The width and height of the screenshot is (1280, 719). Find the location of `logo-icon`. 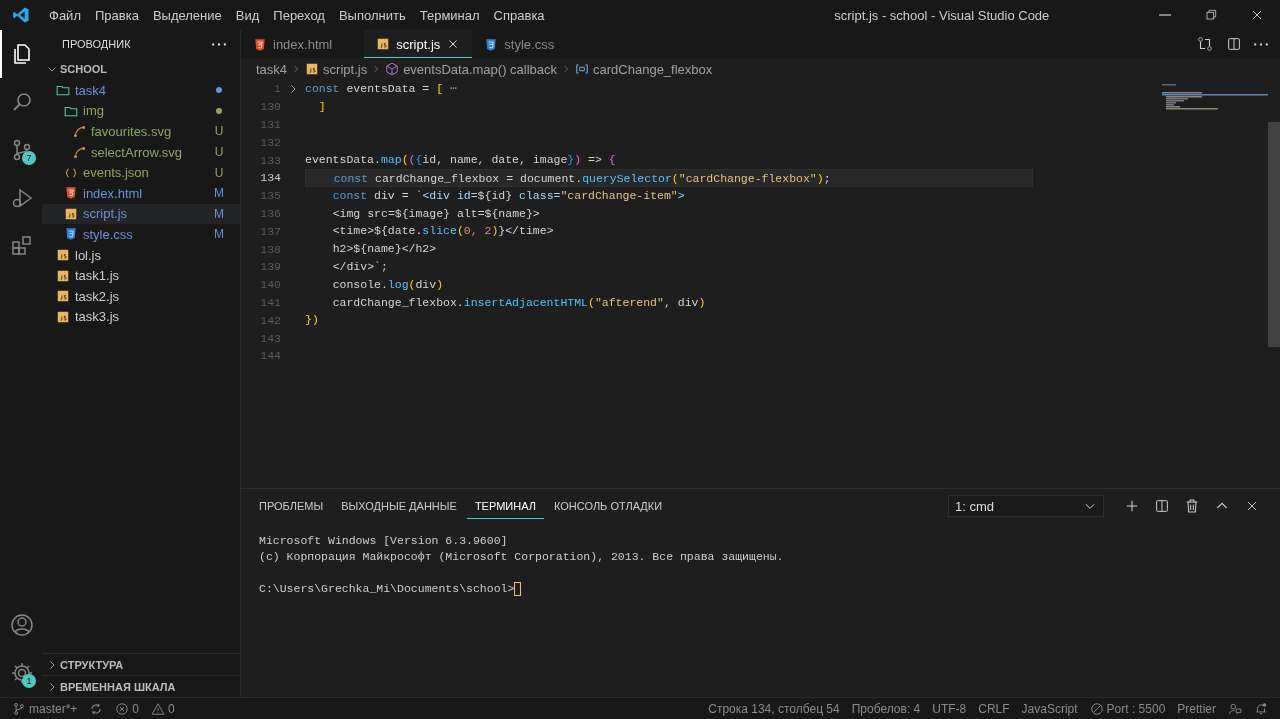

logo-icon is located at coordinates (21, 15).